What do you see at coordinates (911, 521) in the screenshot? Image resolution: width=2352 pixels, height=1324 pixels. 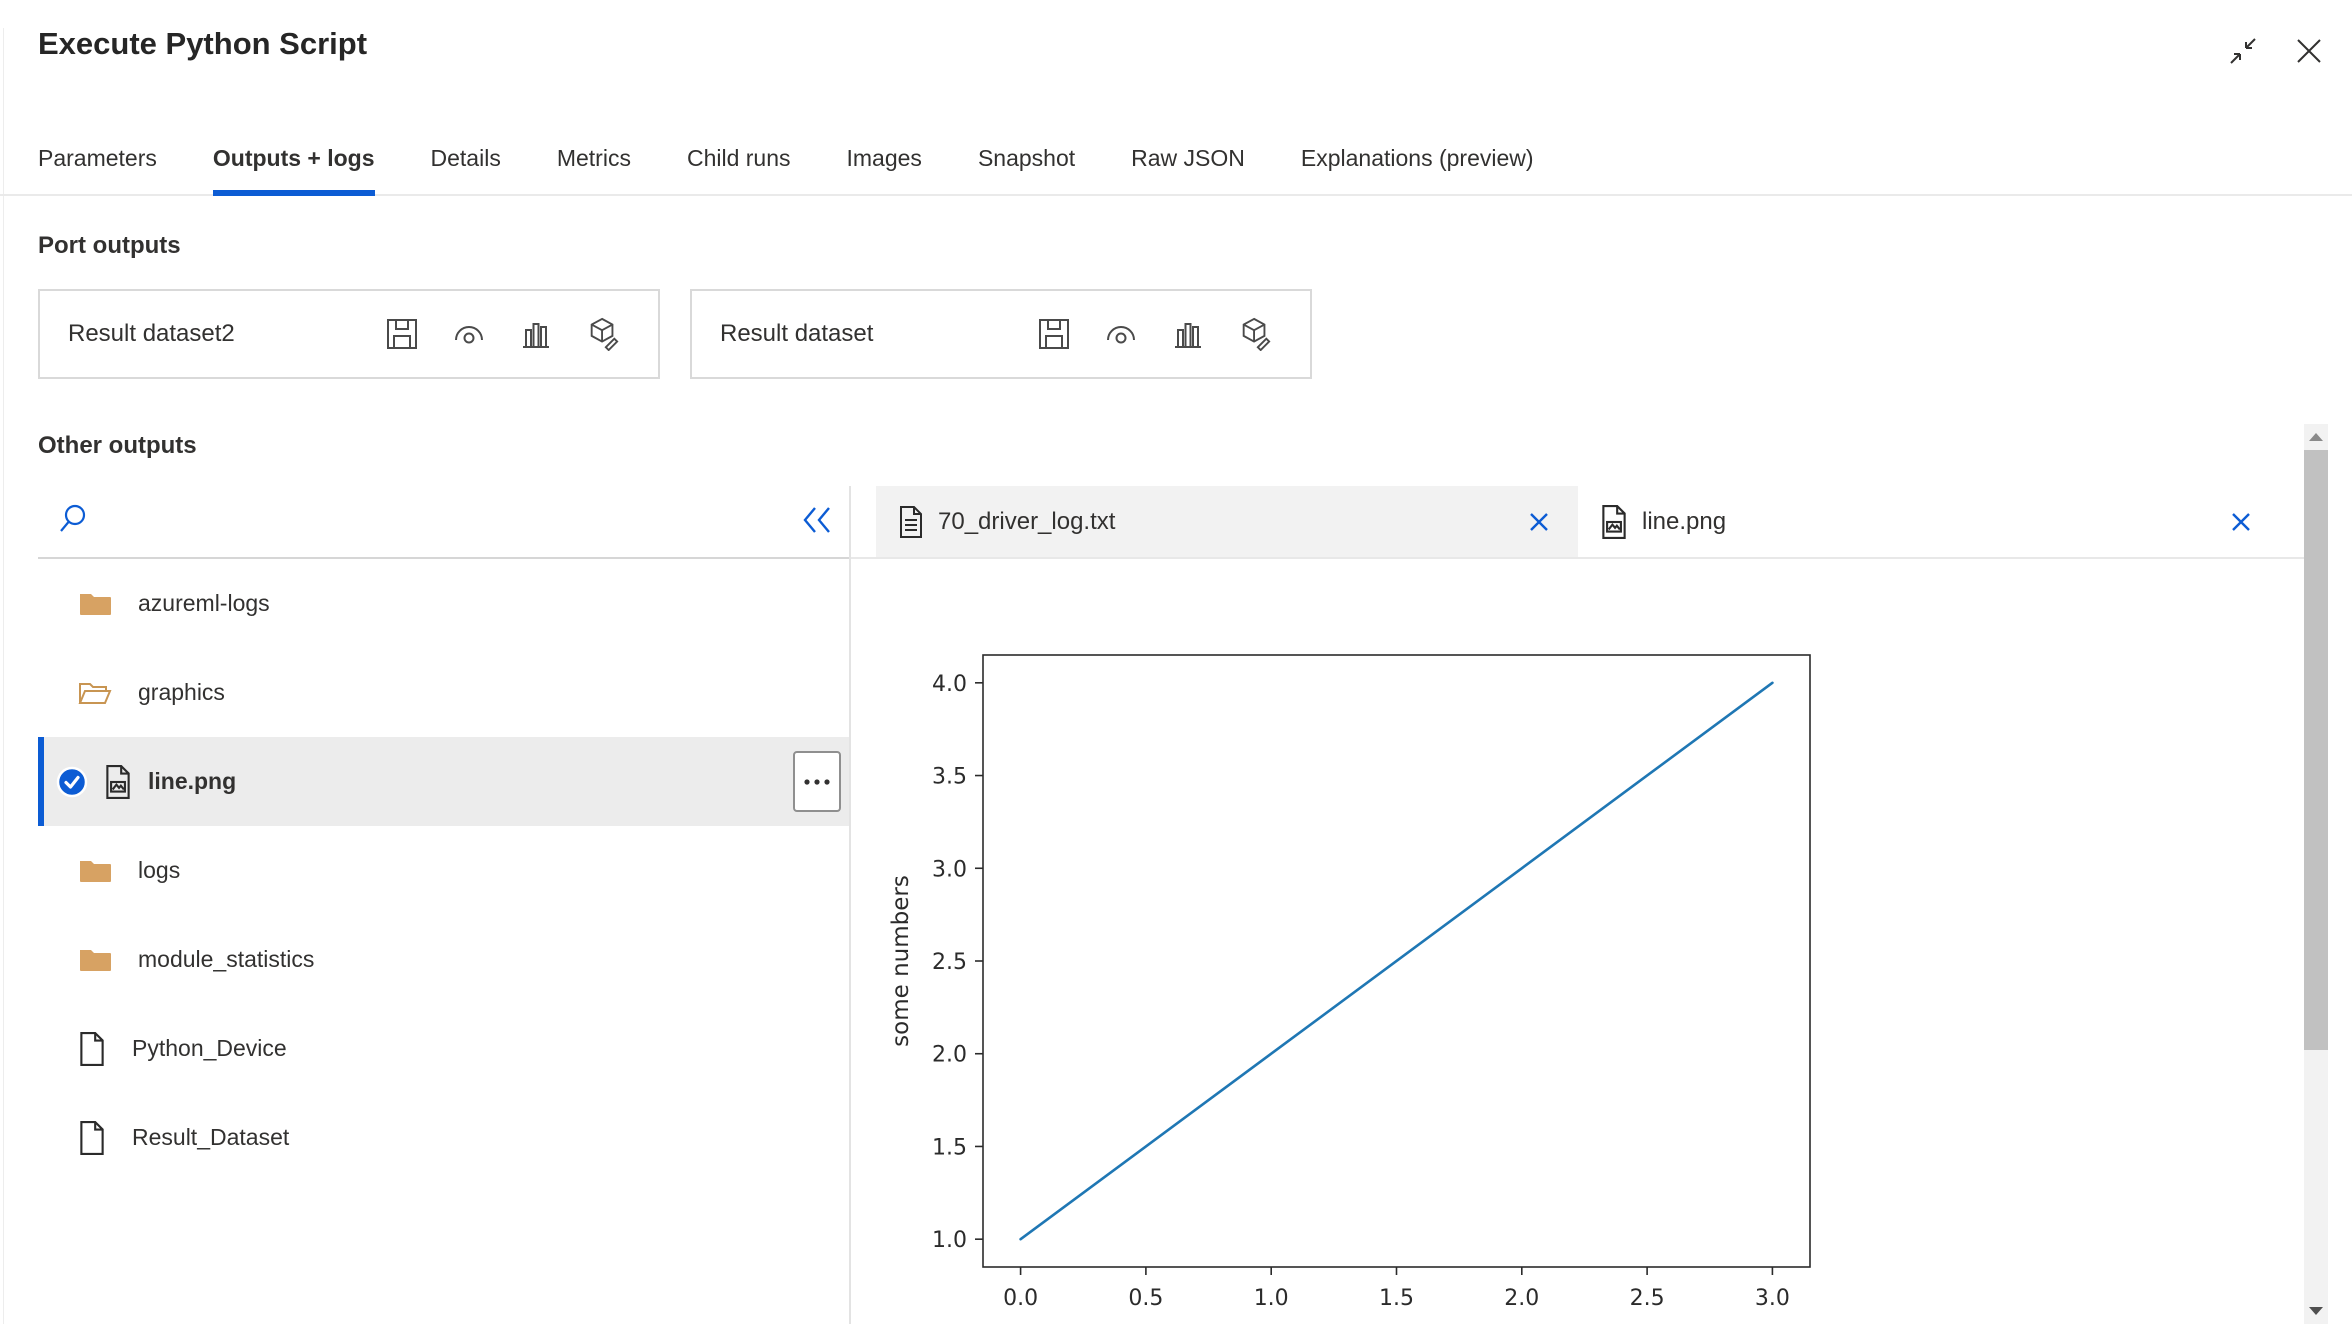 I see `text-file-icon` at bounding box center [911, 521].